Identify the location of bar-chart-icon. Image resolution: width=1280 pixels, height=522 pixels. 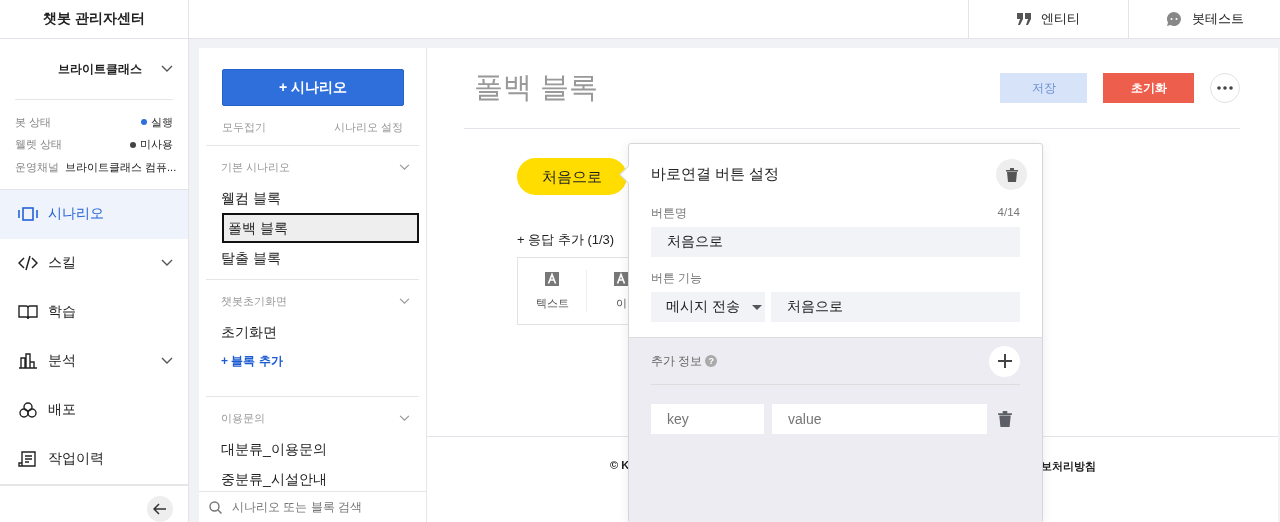
(28, 361).